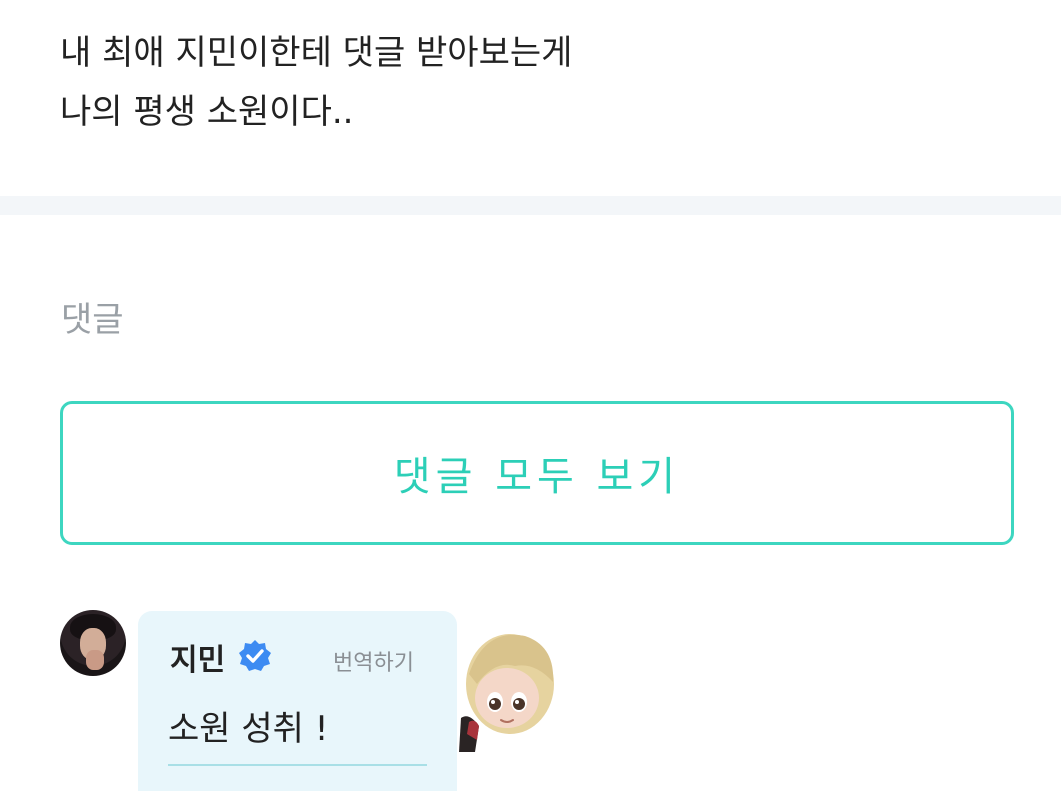  Describe the element at coordinates (316, 53) in the screenshot. I see `post-body-line-1: 내 최애 지민이한테 댓글 받아보는게` at that location.